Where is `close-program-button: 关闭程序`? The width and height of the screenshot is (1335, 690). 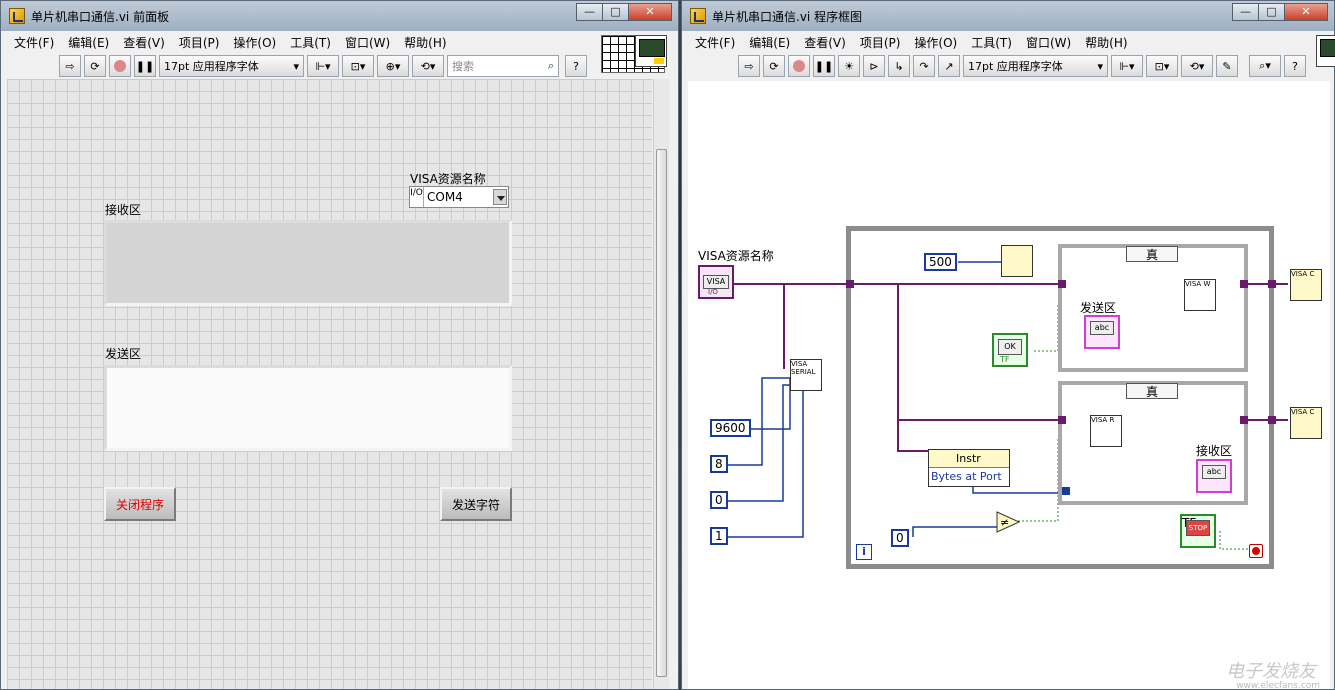
close-program-button: 关闭程序 is located at coordinates (140, 504).